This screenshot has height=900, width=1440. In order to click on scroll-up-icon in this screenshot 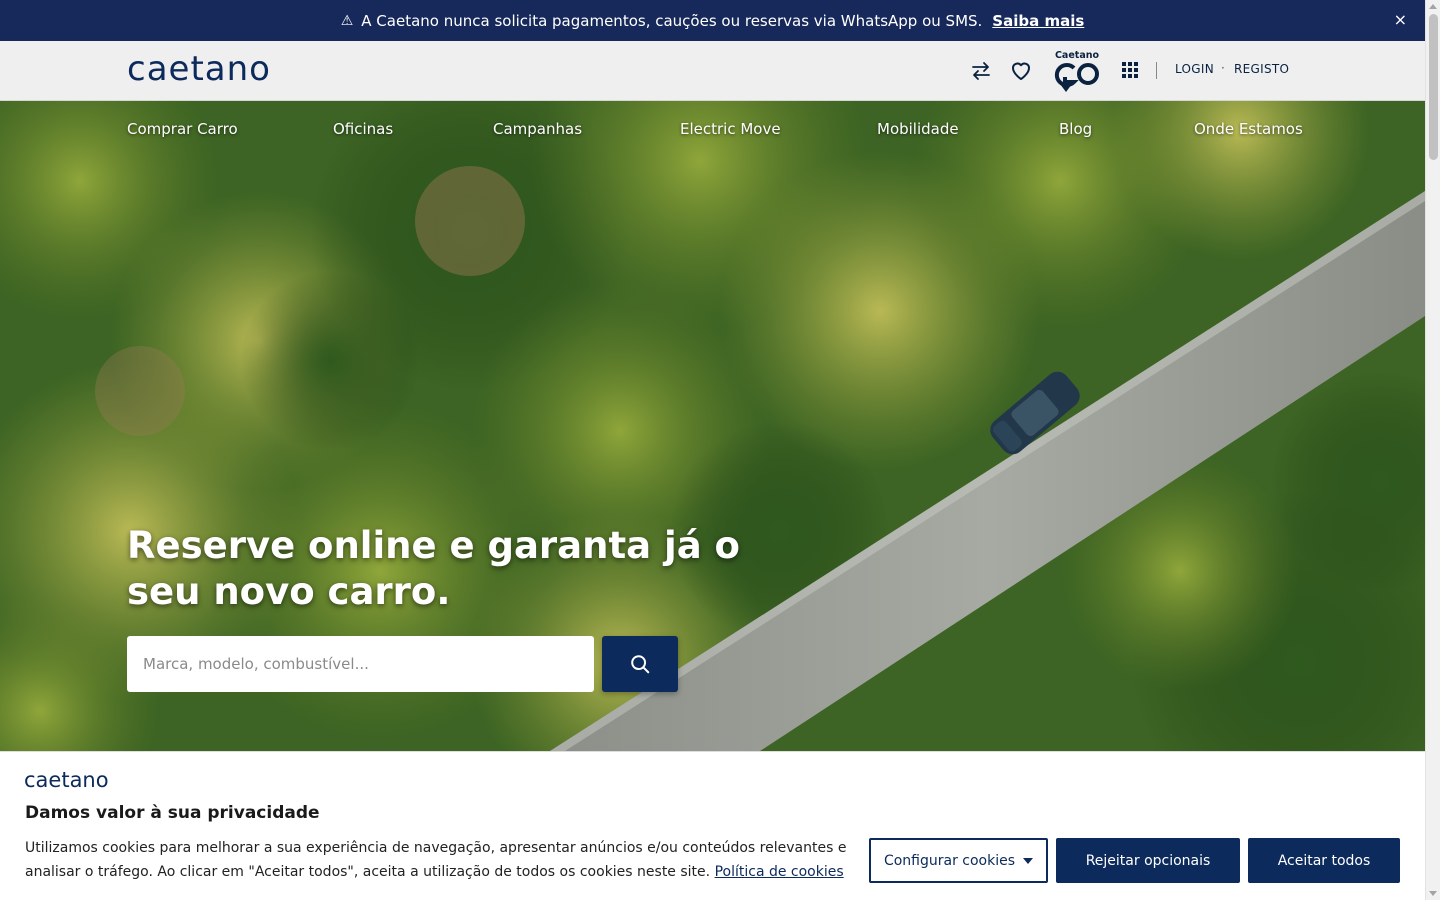, I will do `click(1433, 6)`.